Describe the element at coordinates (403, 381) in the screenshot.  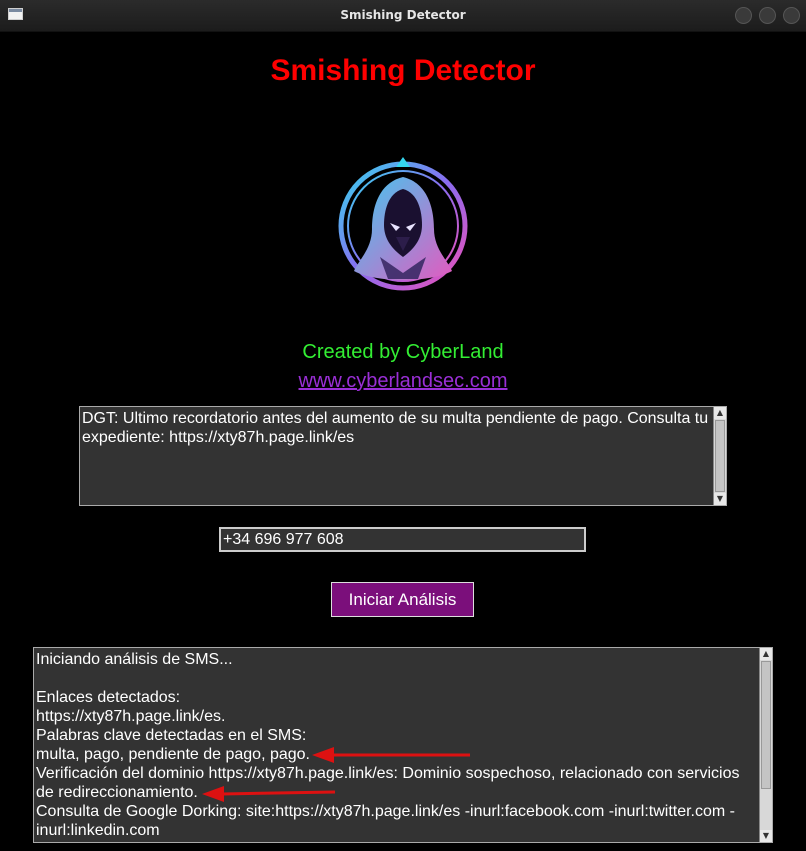
I see `website-link: www.cyberlandsec.com` at that location.